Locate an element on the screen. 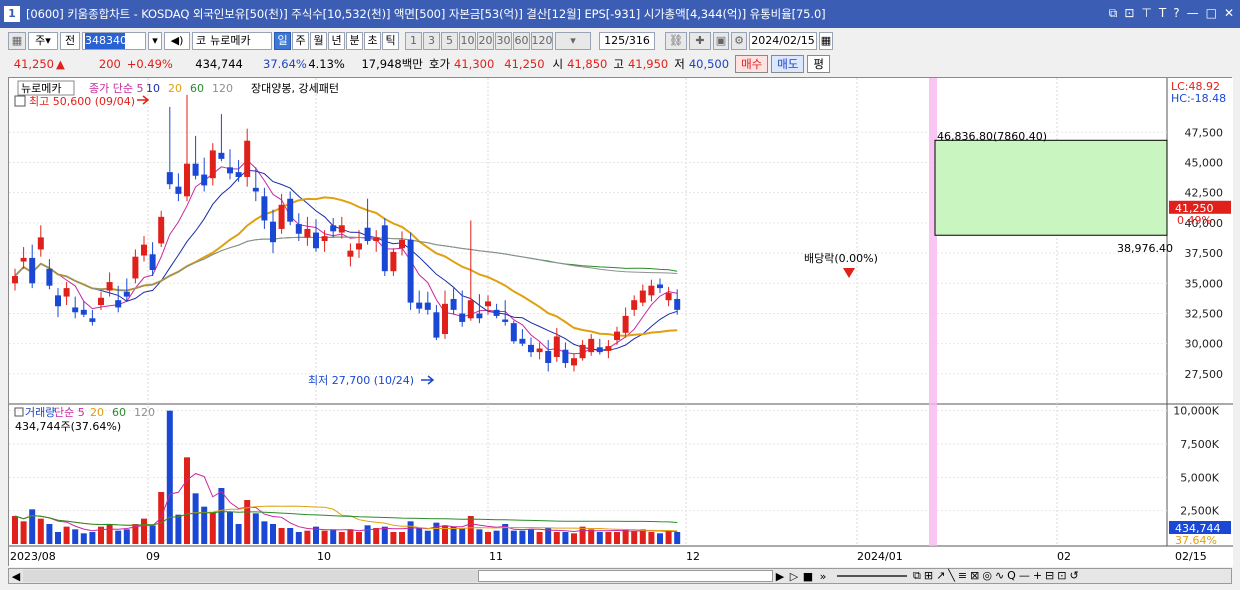 This screenshot has height=590, width=1240. period-tab-3: 년 is located at coordinates (336, 41).